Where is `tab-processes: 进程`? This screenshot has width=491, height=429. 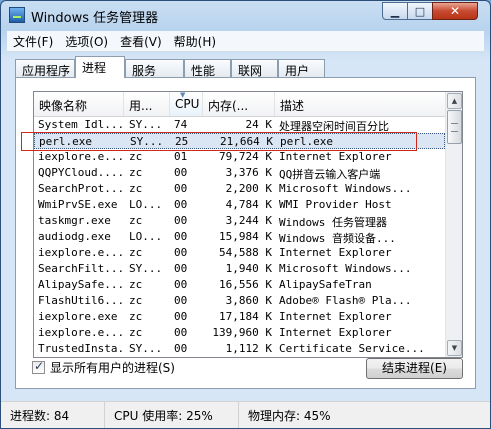 tab-processes: 进程 is located at coordinates (100, 67).